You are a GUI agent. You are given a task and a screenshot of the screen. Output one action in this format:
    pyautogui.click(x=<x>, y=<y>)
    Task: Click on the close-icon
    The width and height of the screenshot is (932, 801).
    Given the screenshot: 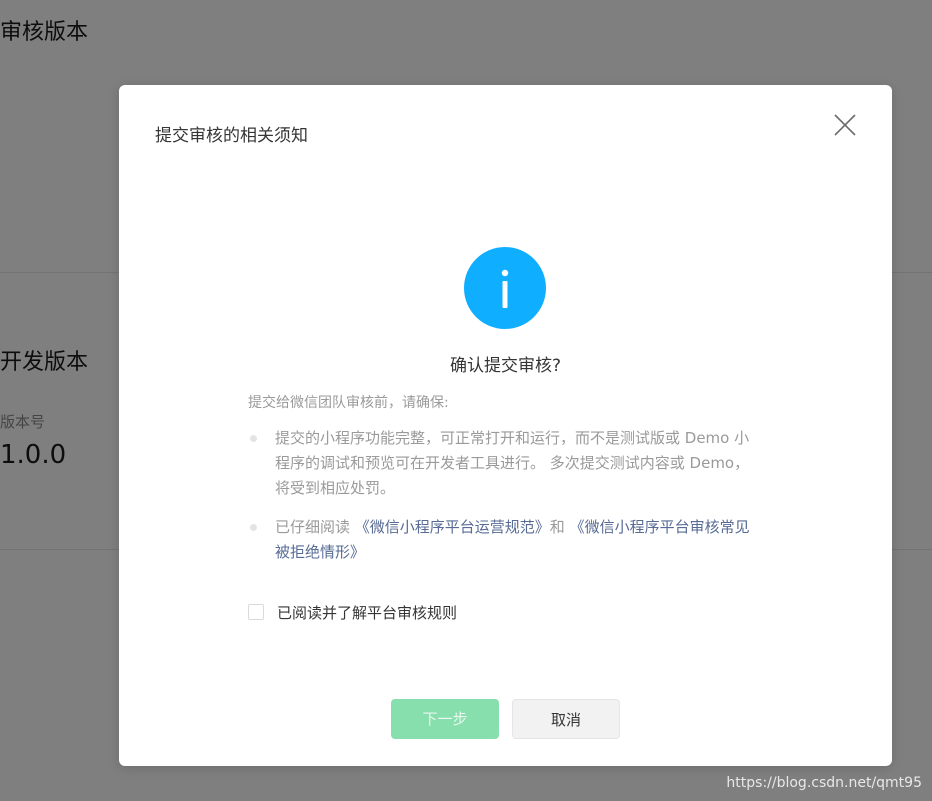 What is the action you would take?
    pyautogui.click(x=845, y=125)
    